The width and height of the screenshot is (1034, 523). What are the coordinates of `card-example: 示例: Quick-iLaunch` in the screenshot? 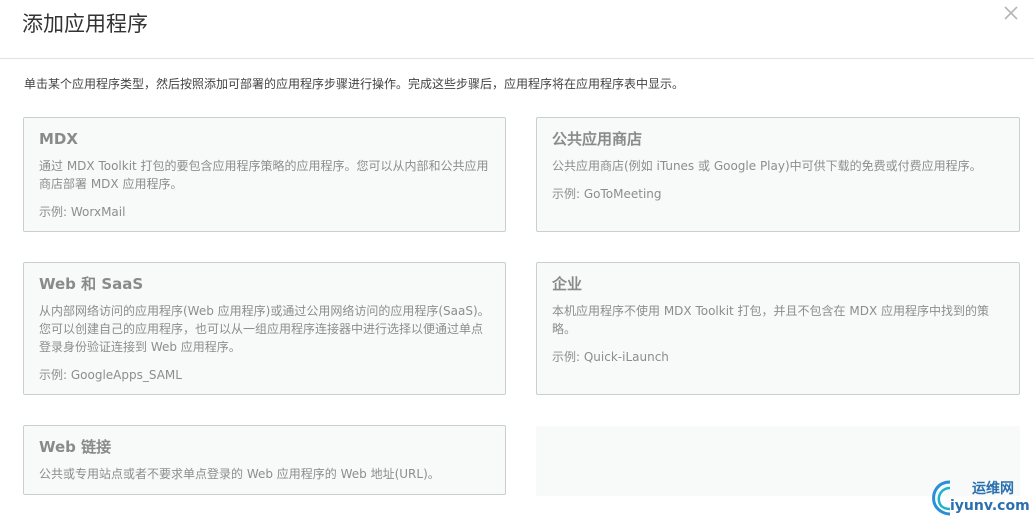 It's located at (610, 357).